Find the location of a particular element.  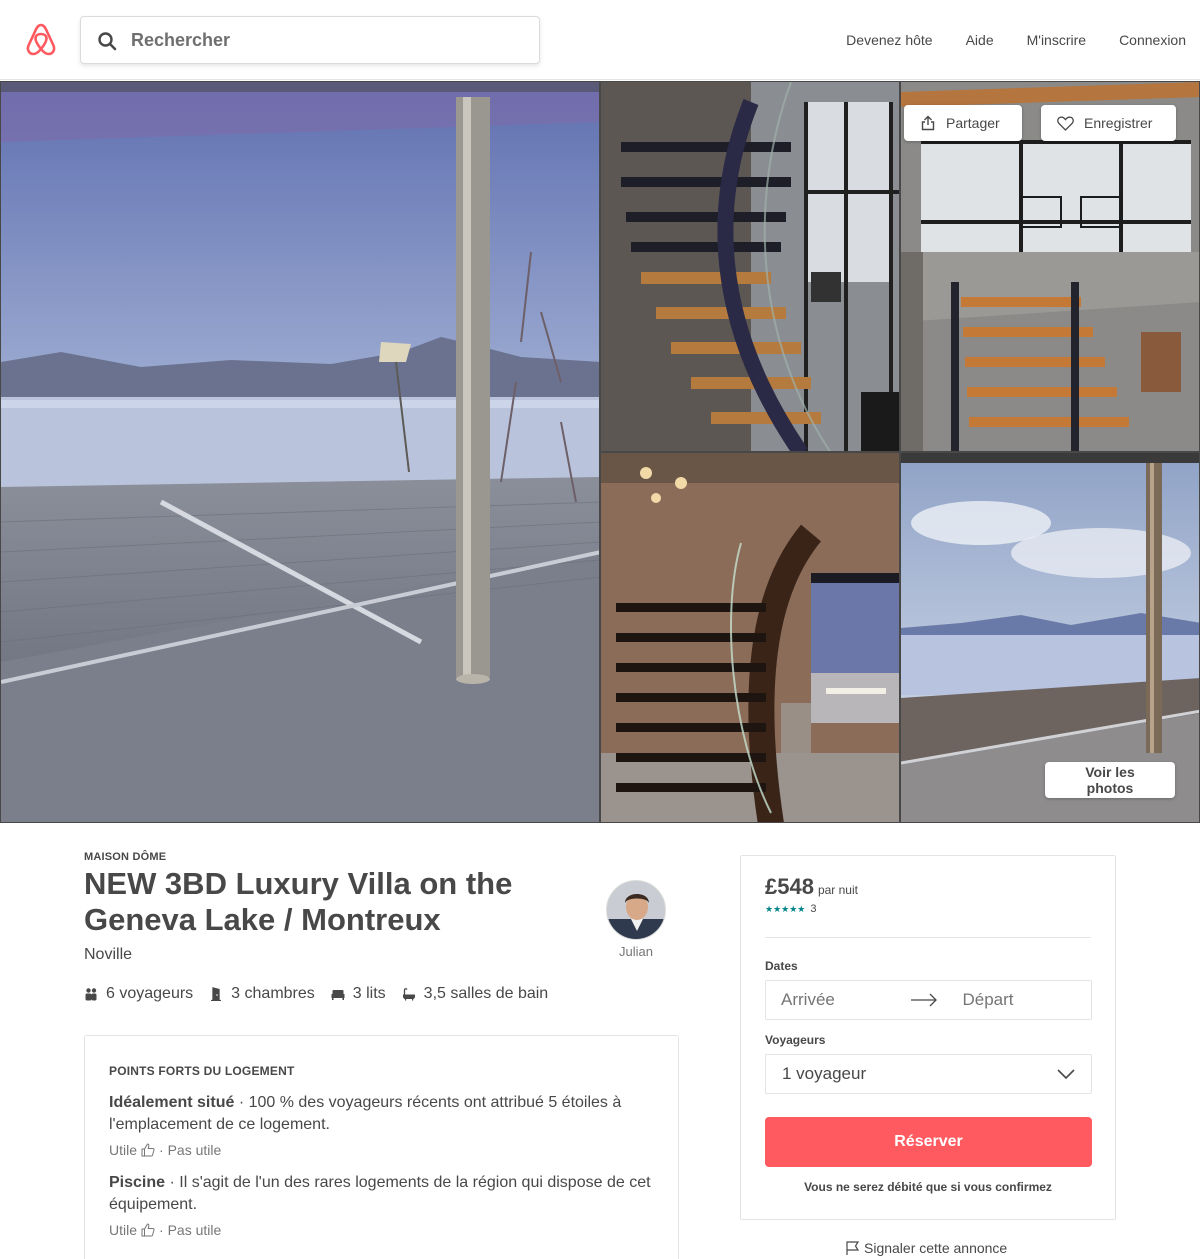

bathtub-icon is located at coordinates (408, 994).